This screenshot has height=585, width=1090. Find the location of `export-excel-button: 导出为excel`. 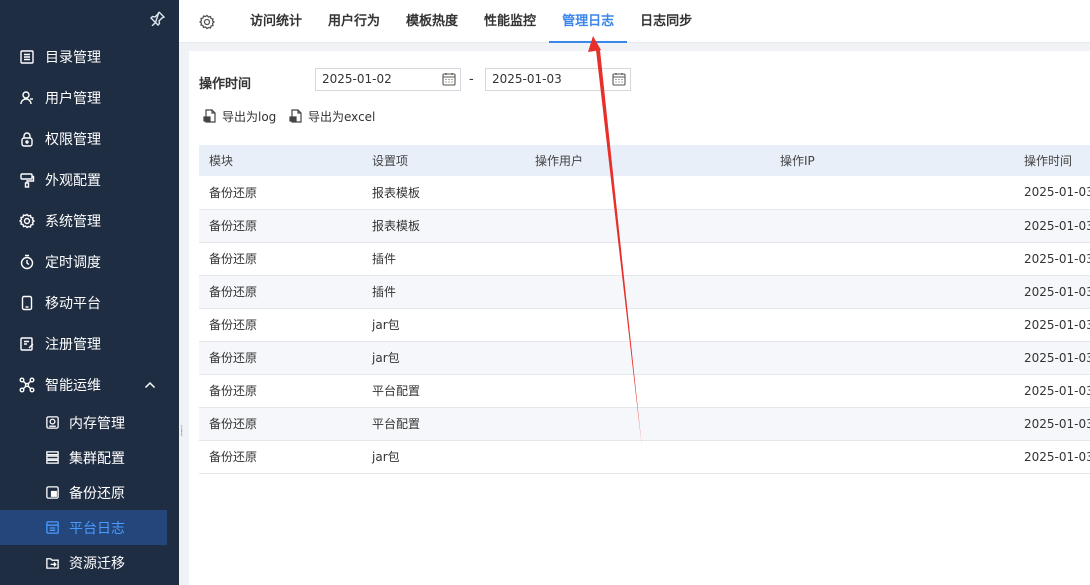

export-excel-button: 导出为excel is located at coordinates (332, 116).